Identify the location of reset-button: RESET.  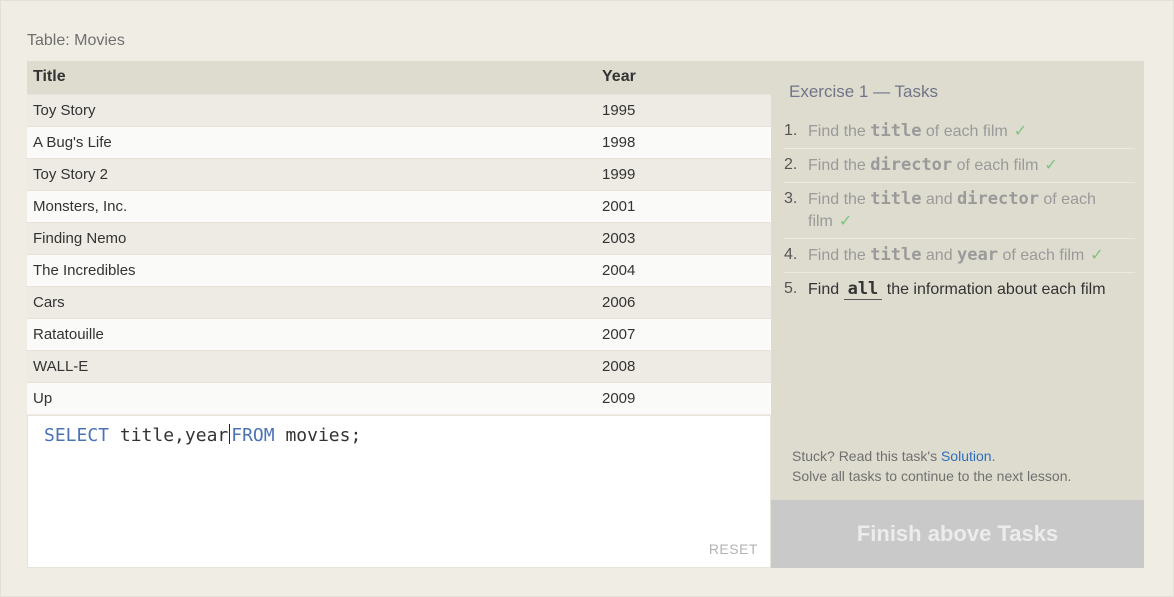
(733, 549).